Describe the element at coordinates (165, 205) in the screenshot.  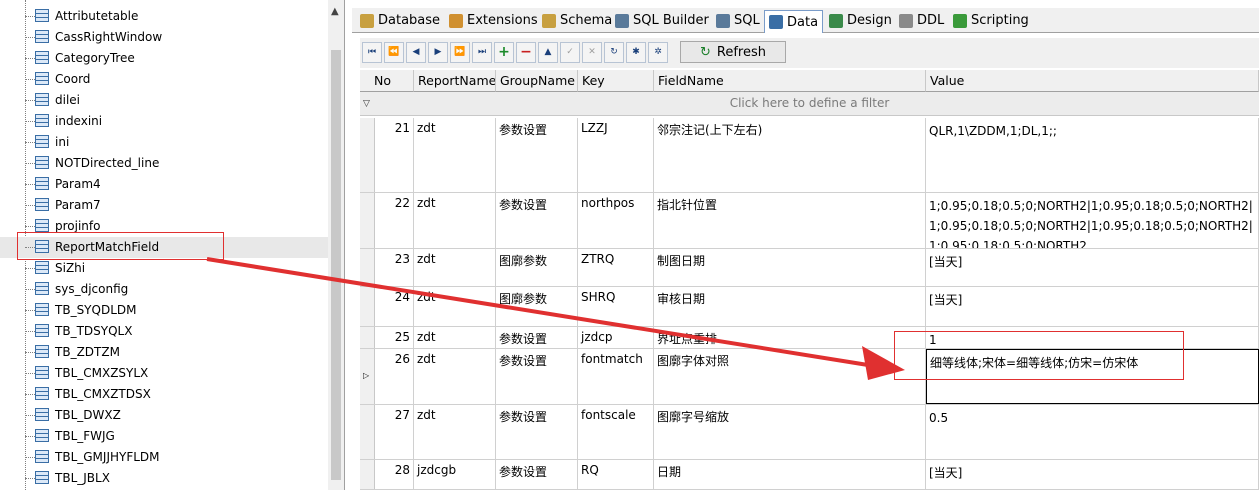
I see `tree-item: Param7` at that location.